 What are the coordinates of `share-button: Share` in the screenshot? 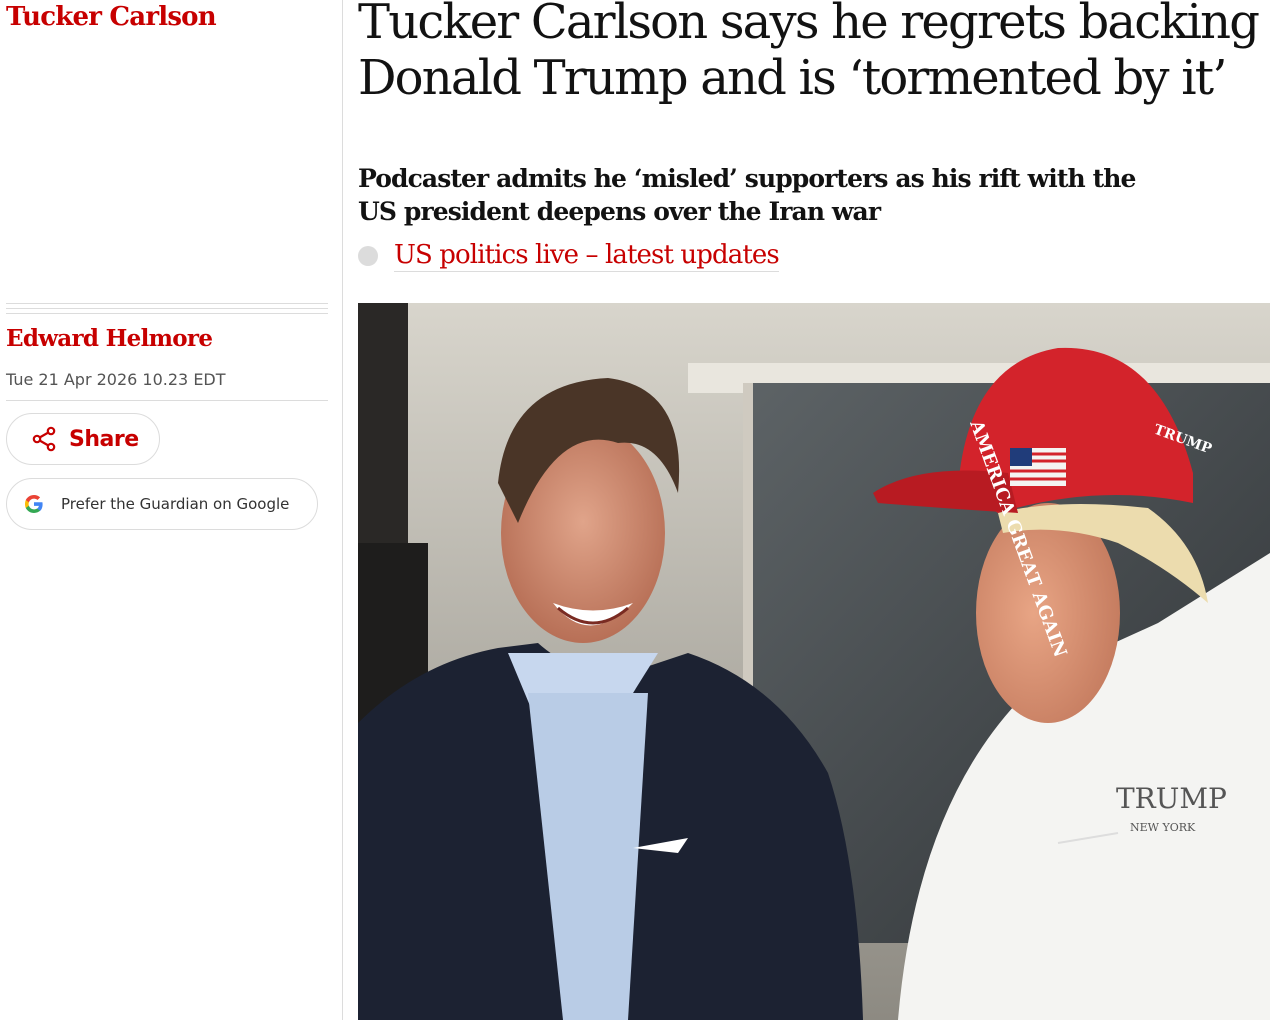 It's located at (83, 439).